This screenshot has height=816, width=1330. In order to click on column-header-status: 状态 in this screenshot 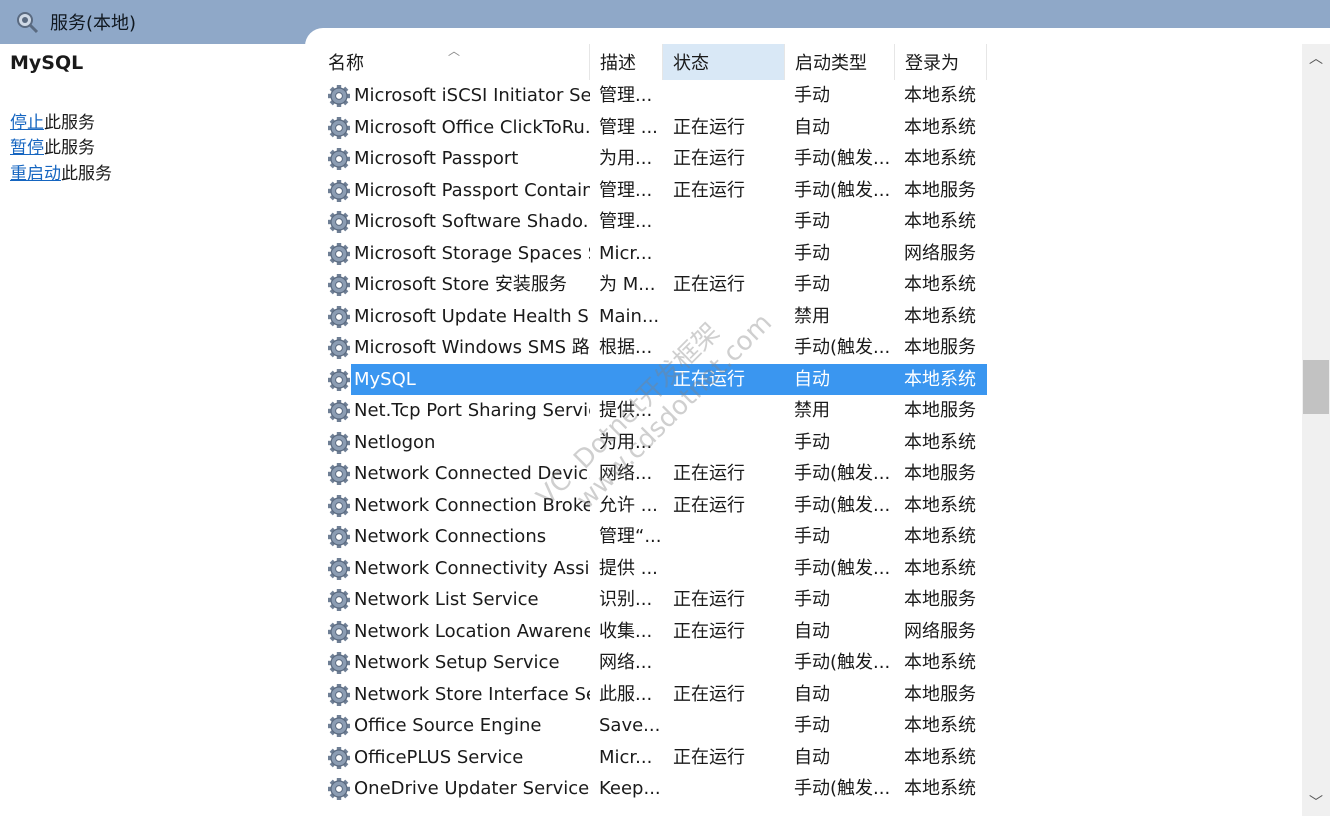, I will do `click(724, 62)`.